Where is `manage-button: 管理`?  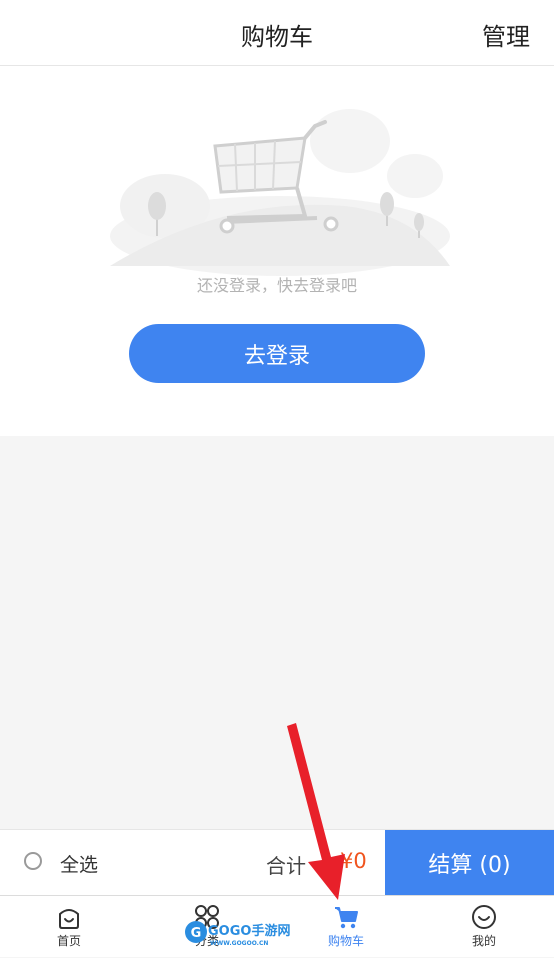 manage-button: 管理 is located at coordinates (506, 34).